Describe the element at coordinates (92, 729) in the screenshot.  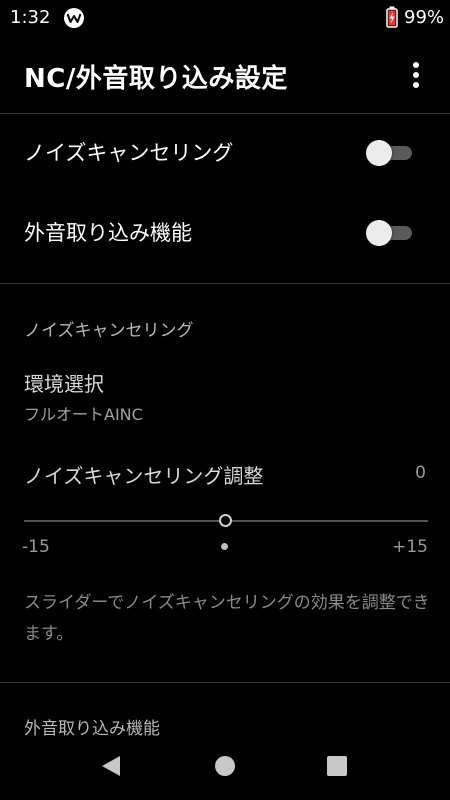
I see `ambient-section-header: 外音取り込み機能` at that location.